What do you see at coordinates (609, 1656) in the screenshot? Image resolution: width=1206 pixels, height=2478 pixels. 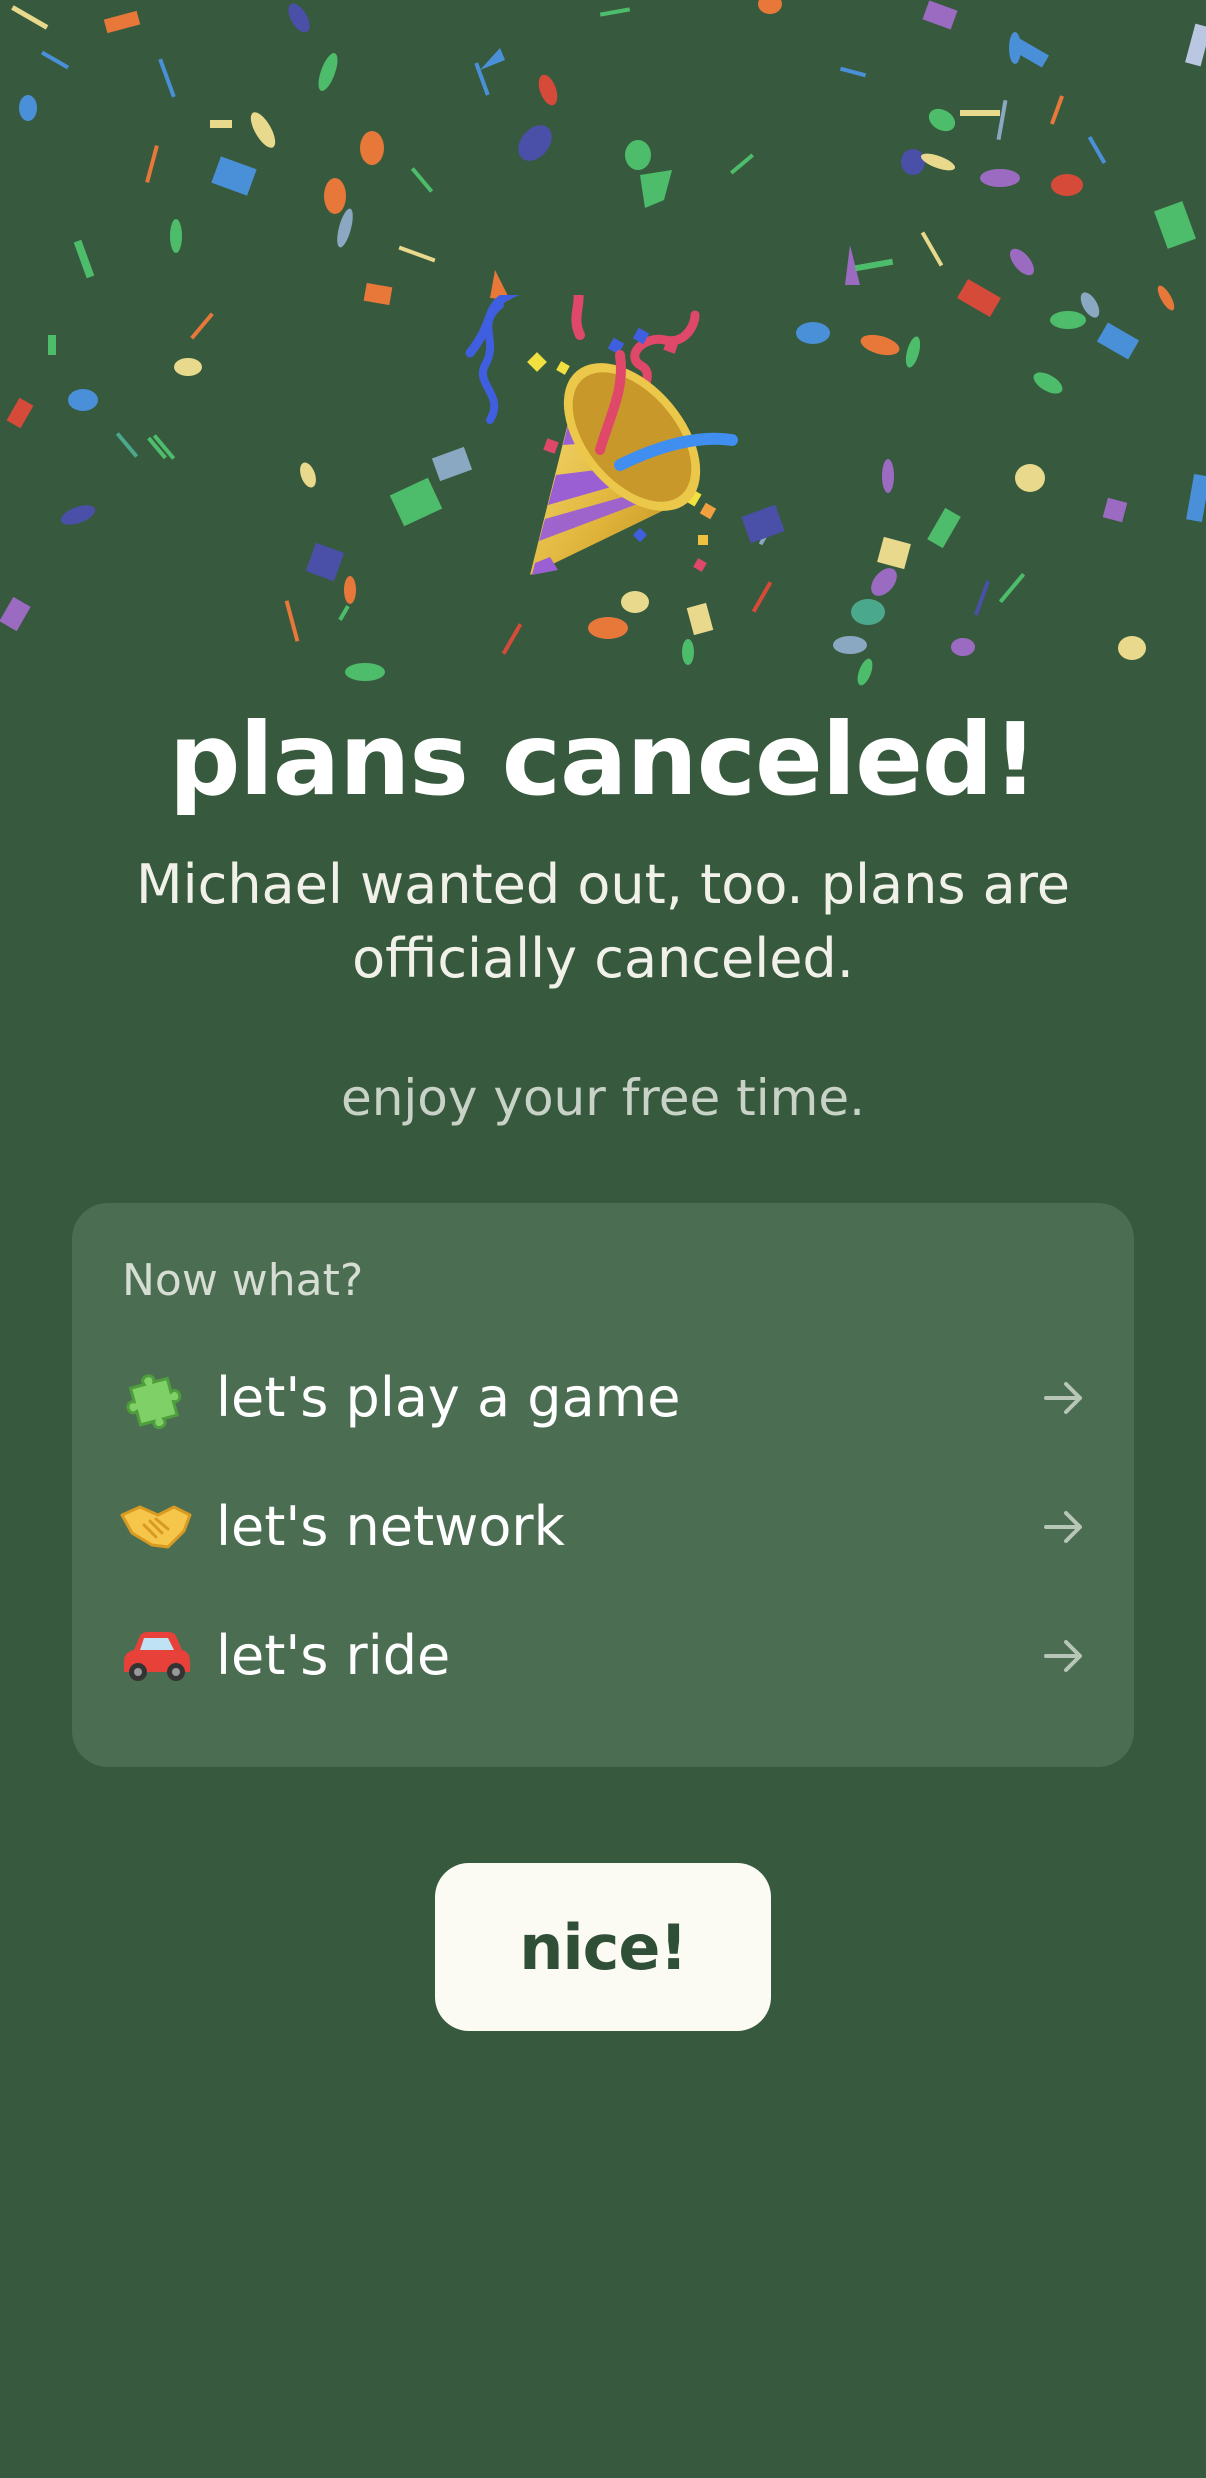 I see `option-ride: let's ride` at bounding box center [609, 1656].